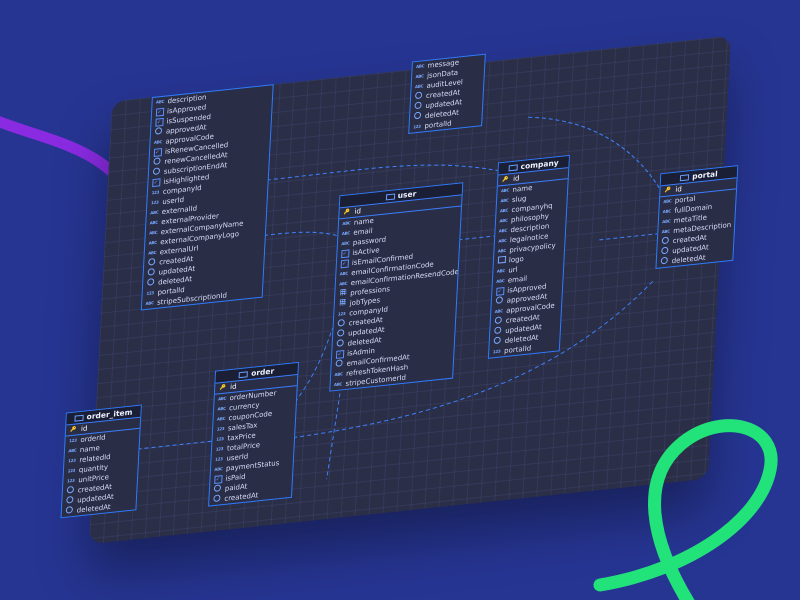 The width and height of the screenshot is (800, 600). I want to click on table-title: user, so click(407, 195).